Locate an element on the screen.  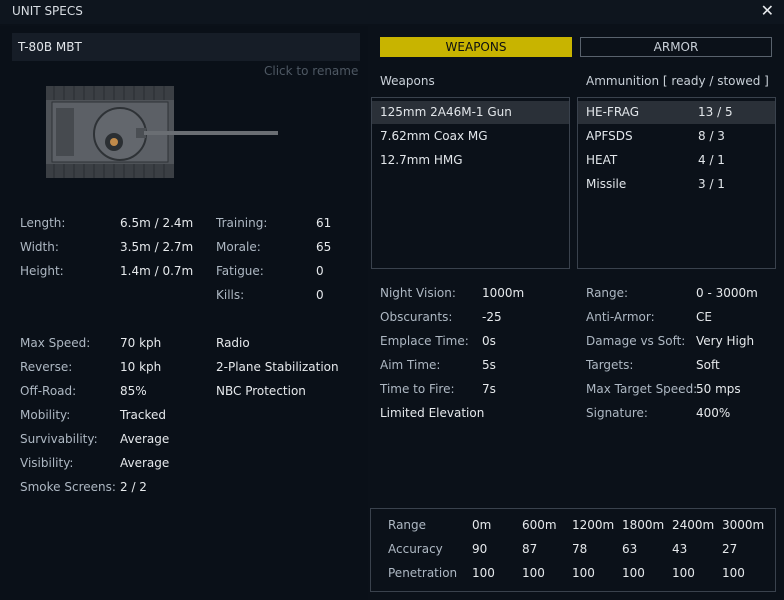
window-title: UNIT SPECS is located at coordinates (47, 11).